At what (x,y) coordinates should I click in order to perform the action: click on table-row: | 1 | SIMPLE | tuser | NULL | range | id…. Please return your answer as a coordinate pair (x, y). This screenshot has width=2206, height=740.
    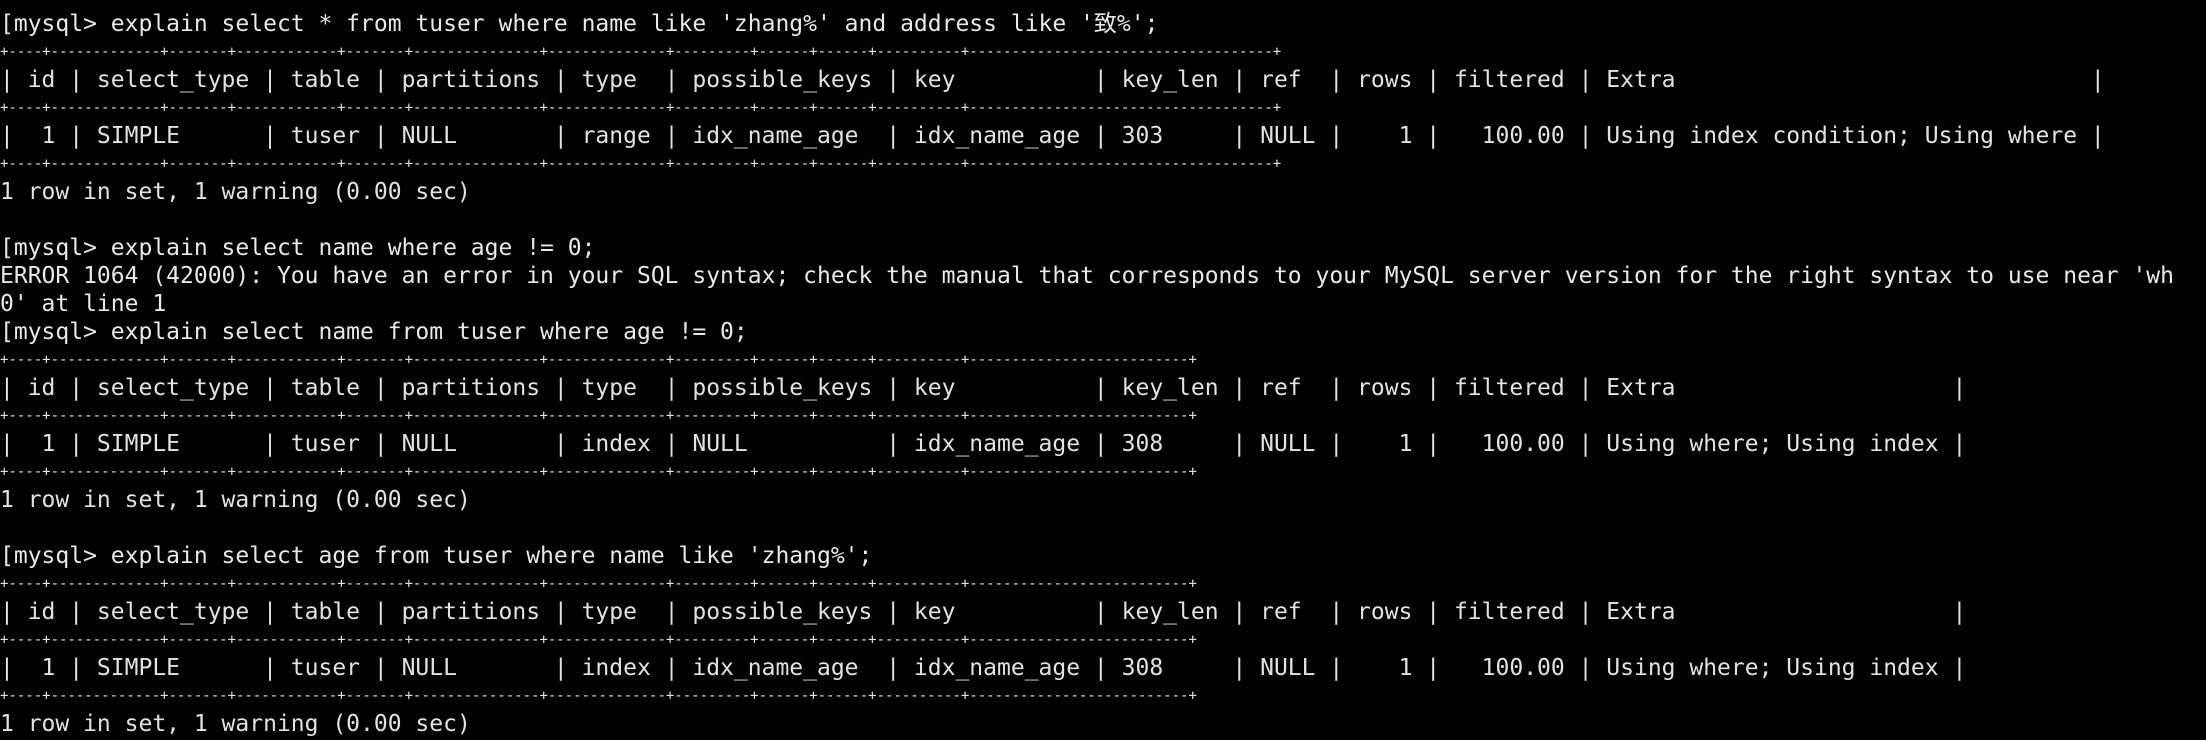
    Looking at the image, I should click on (1052, 136).